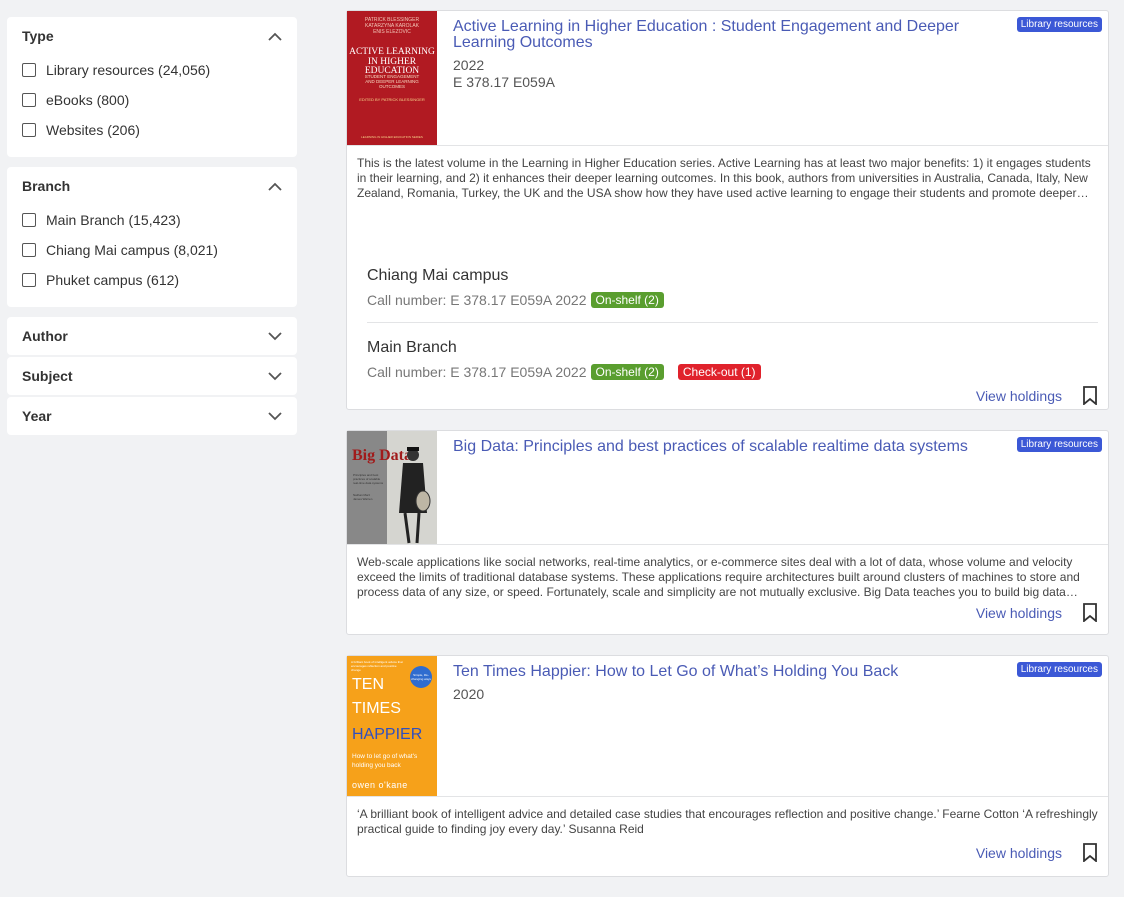 Image resolution: width=1124 pixels, height=897 pixels. I want to click on facet-option-label: Library resources (24,056), so click(128, 70).